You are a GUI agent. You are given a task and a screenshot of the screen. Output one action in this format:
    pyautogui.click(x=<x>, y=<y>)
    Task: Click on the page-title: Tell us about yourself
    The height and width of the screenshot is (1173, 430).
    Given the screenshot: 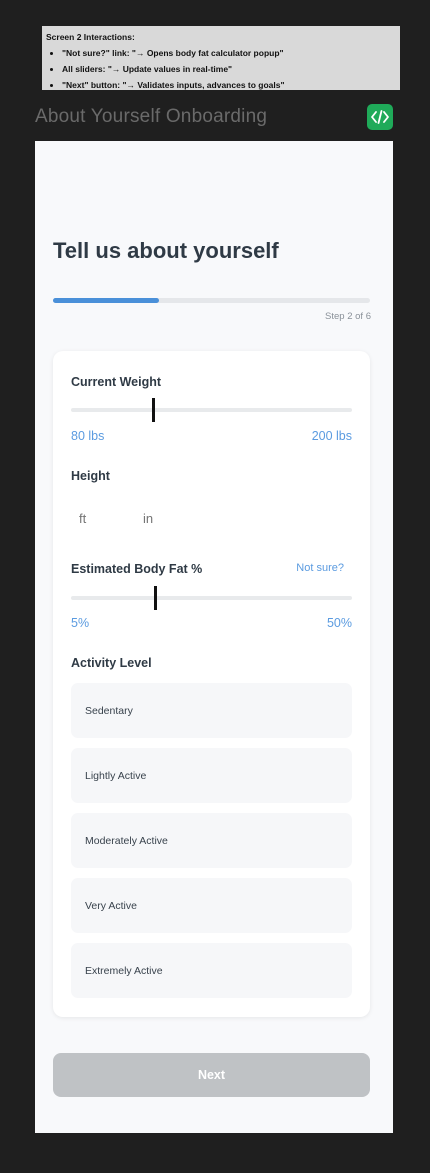 What is the action you would take?
    pyautogui.click(x=166, y=250)
    